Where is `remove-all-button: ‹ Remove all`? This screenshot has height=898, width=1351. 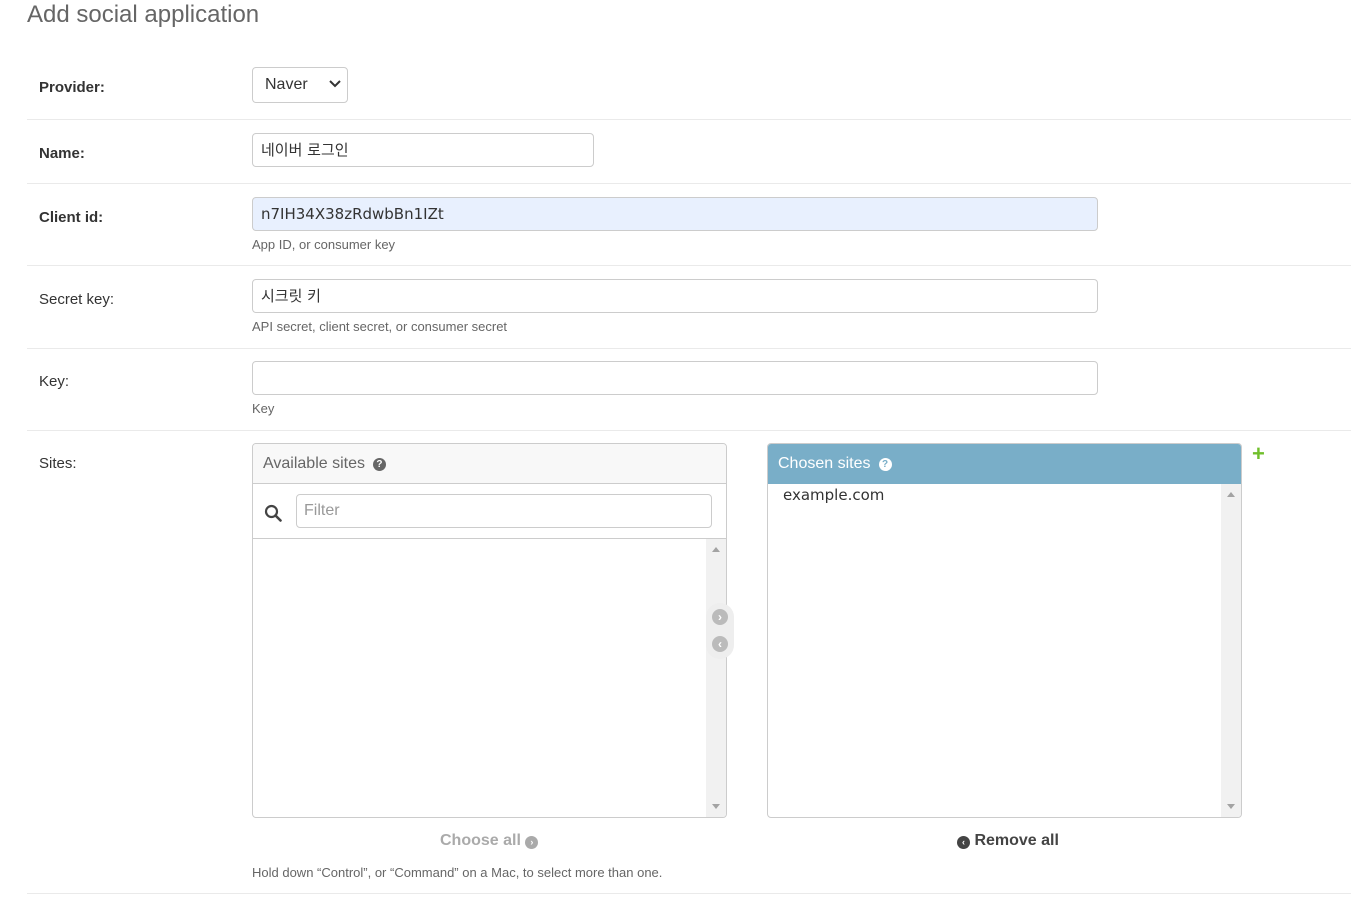 remove-all-button: ‹ Remove all is located at coordinates (1008, 841).